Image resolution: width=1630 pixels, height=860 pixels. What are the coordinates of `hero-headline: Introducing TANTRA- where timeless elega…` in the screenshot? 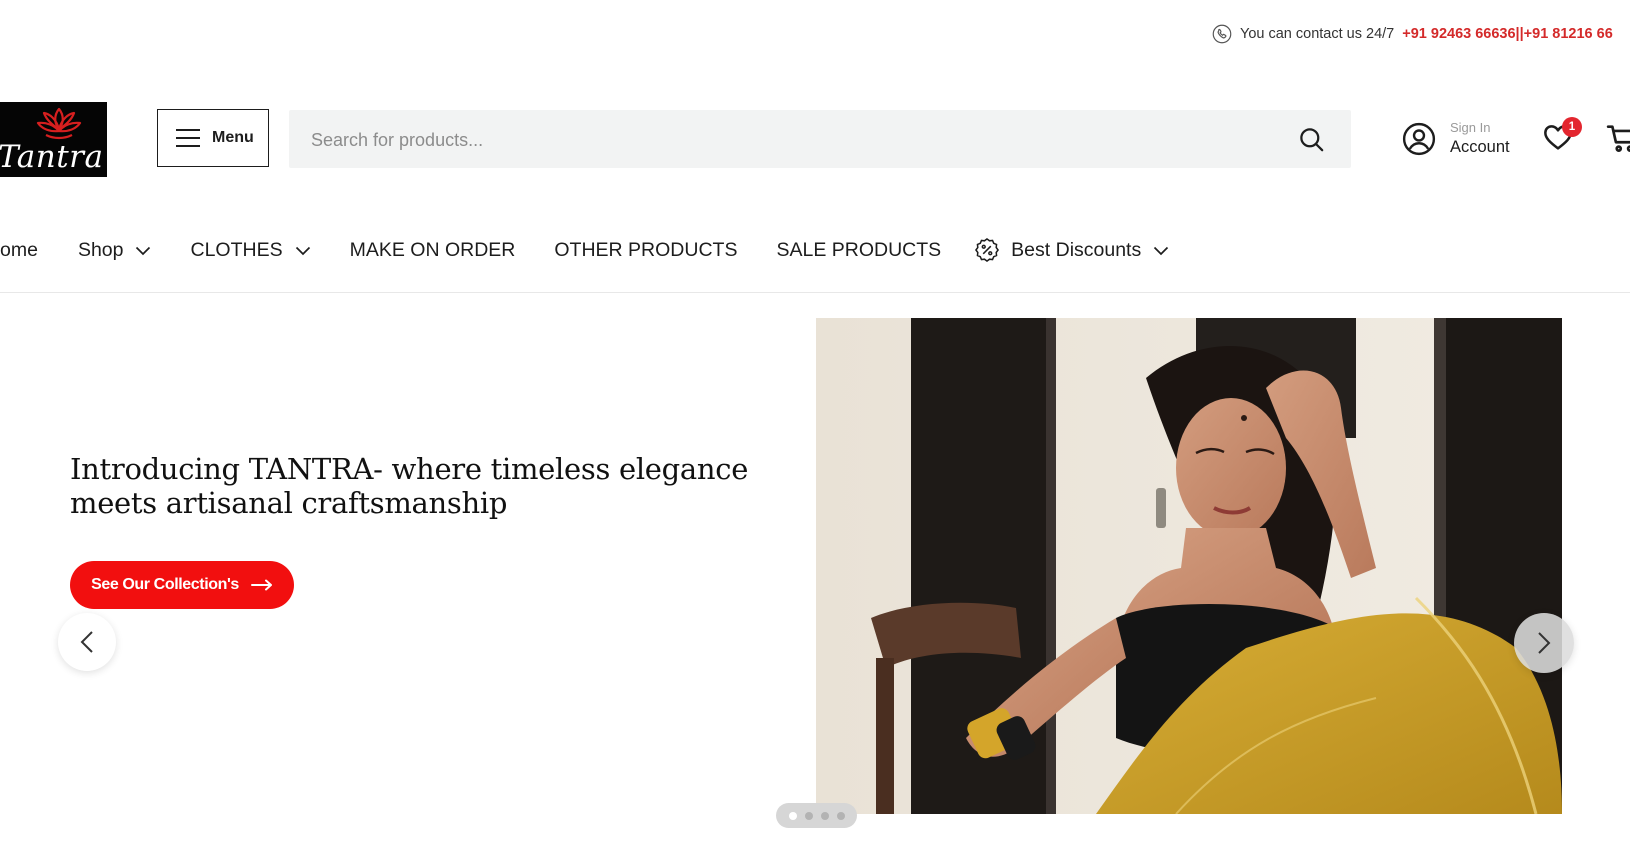 It's located at (410, 486).